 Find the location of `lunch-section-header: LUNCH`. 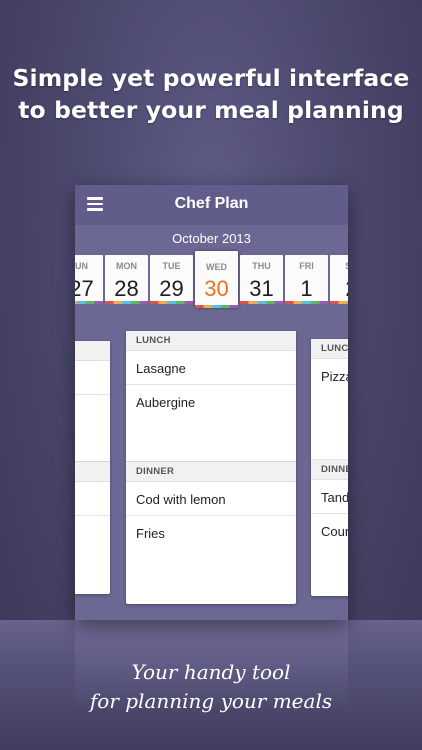

lunch-section-header: LUNCH is located at coordinates (211, 341).